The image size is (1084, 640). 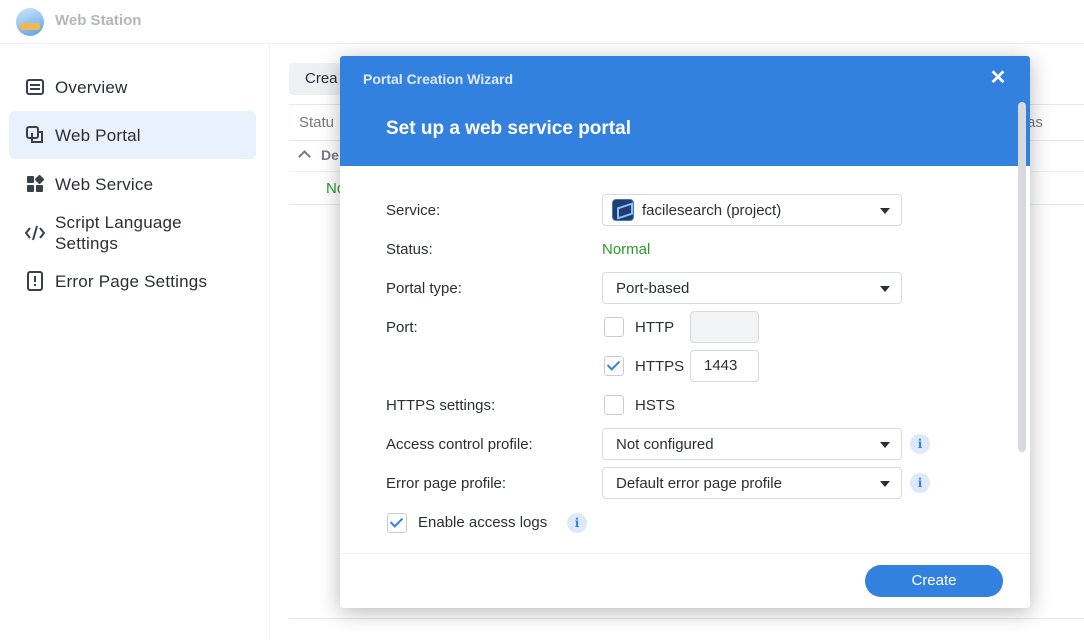 I want to click on sidebar-item-overview: Overview, so click(x=132, y=87).